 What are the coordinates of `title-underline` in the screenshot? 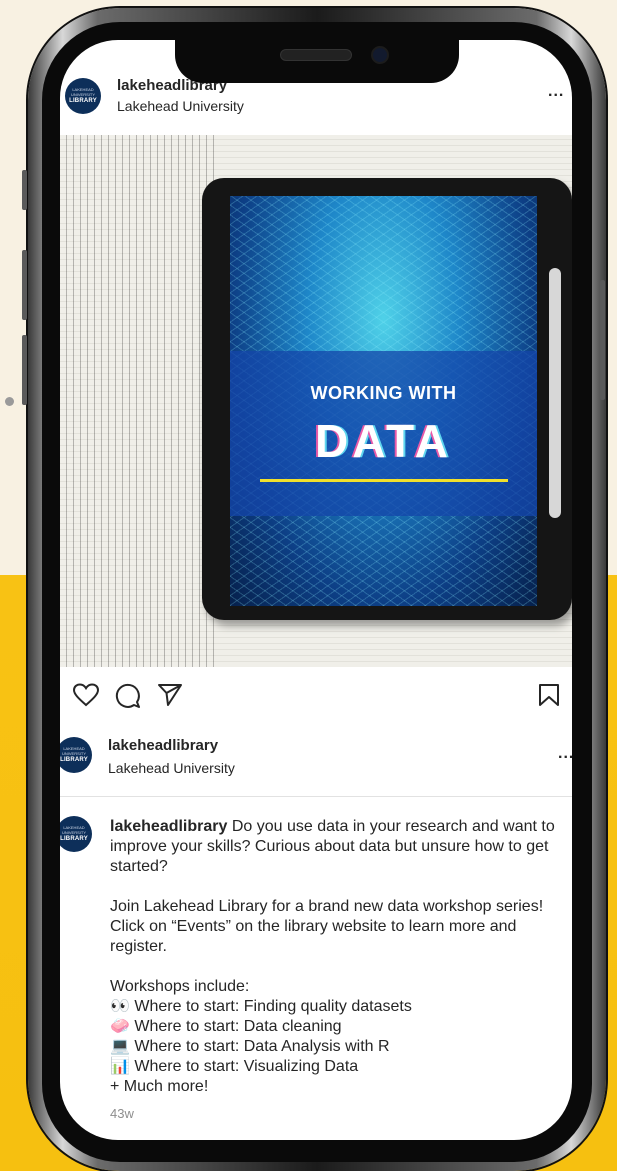 It's located at (384, 480).